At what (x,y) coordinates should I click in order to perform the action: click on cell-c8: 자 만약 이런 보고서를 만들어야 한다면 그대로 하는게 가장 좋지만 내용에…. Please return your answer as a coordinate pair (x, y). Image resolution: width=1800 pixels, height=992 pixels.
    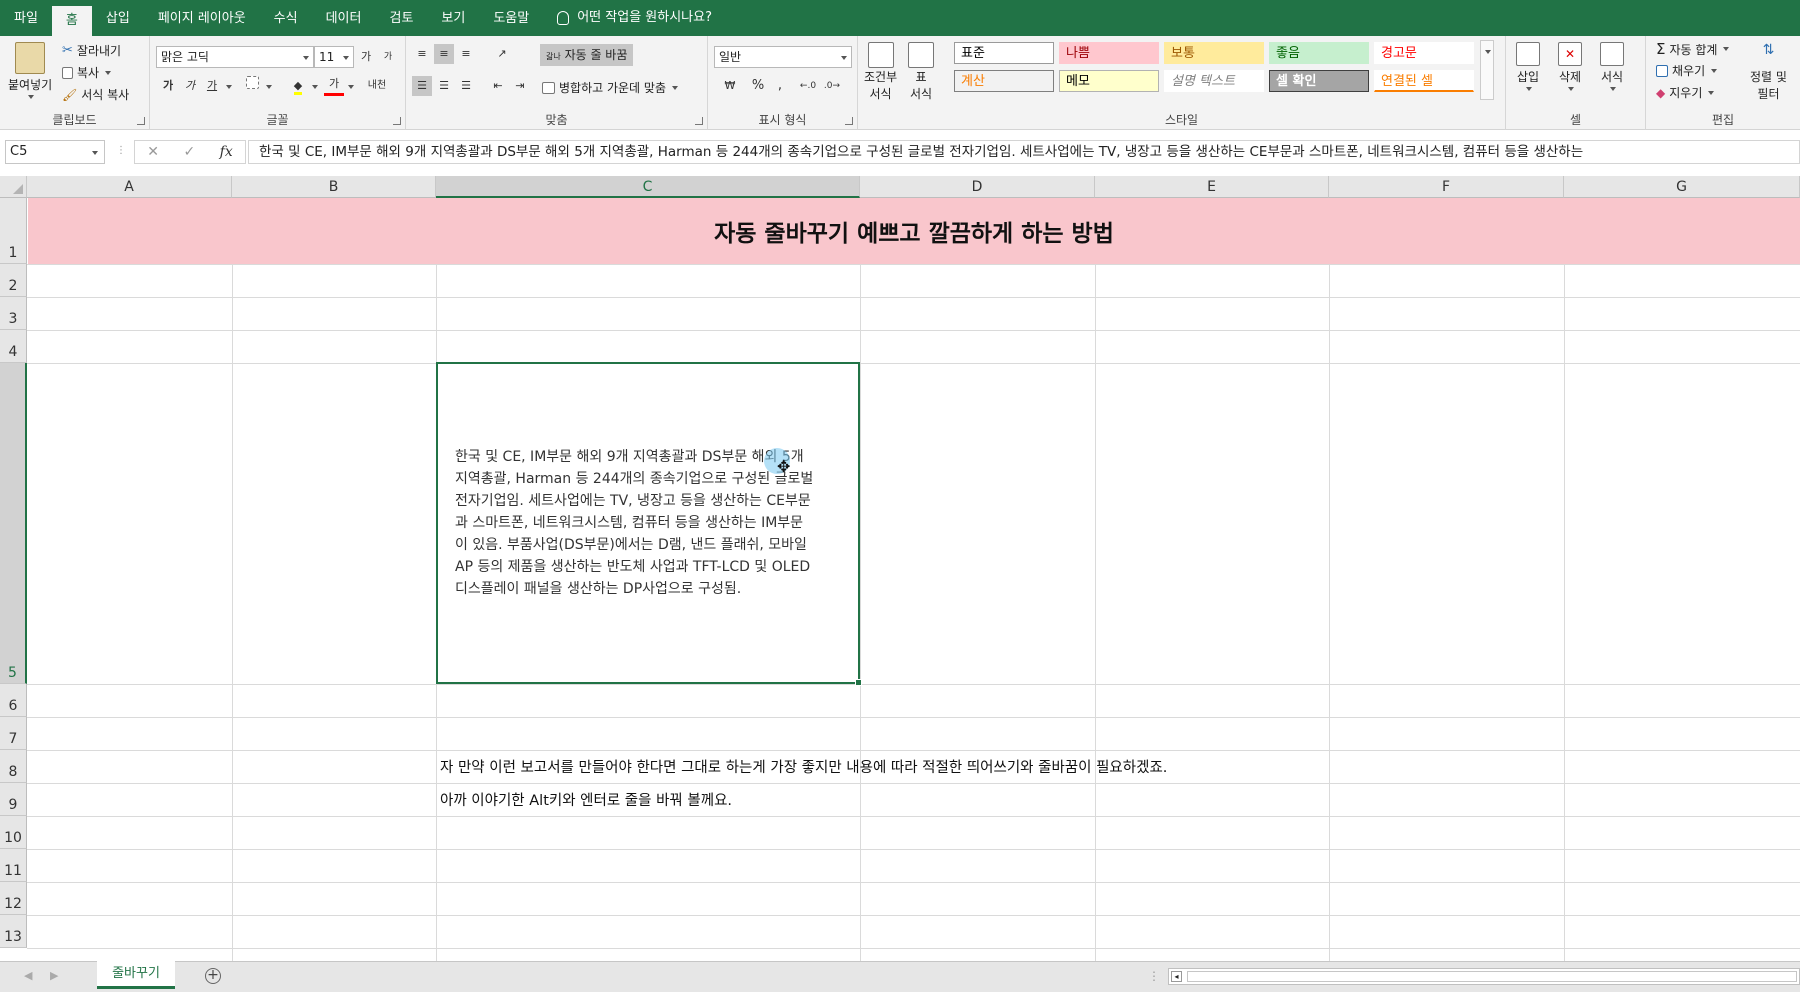
    Looking at the image, I should click on (803, 766).